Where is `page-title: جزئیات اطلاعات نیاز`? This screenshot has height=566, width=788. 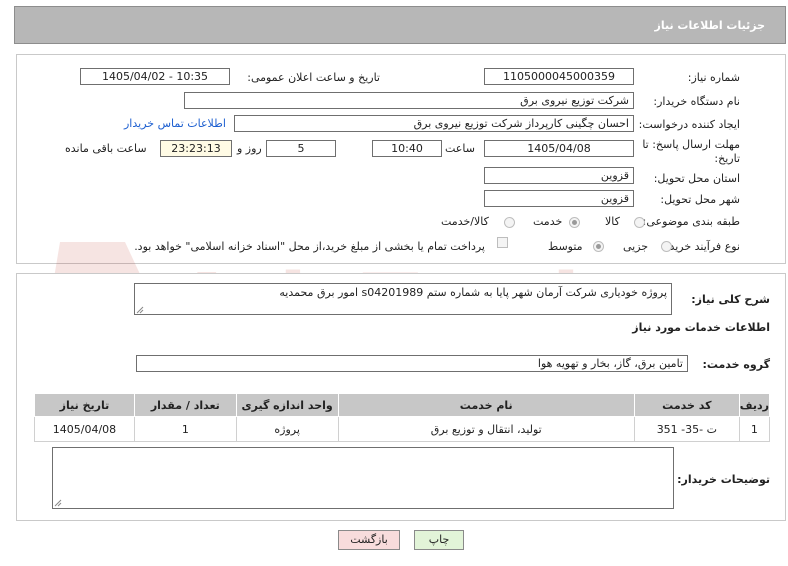 page-title: جزئیات اطلاعات نیاز is located at coordinates (710, 25).